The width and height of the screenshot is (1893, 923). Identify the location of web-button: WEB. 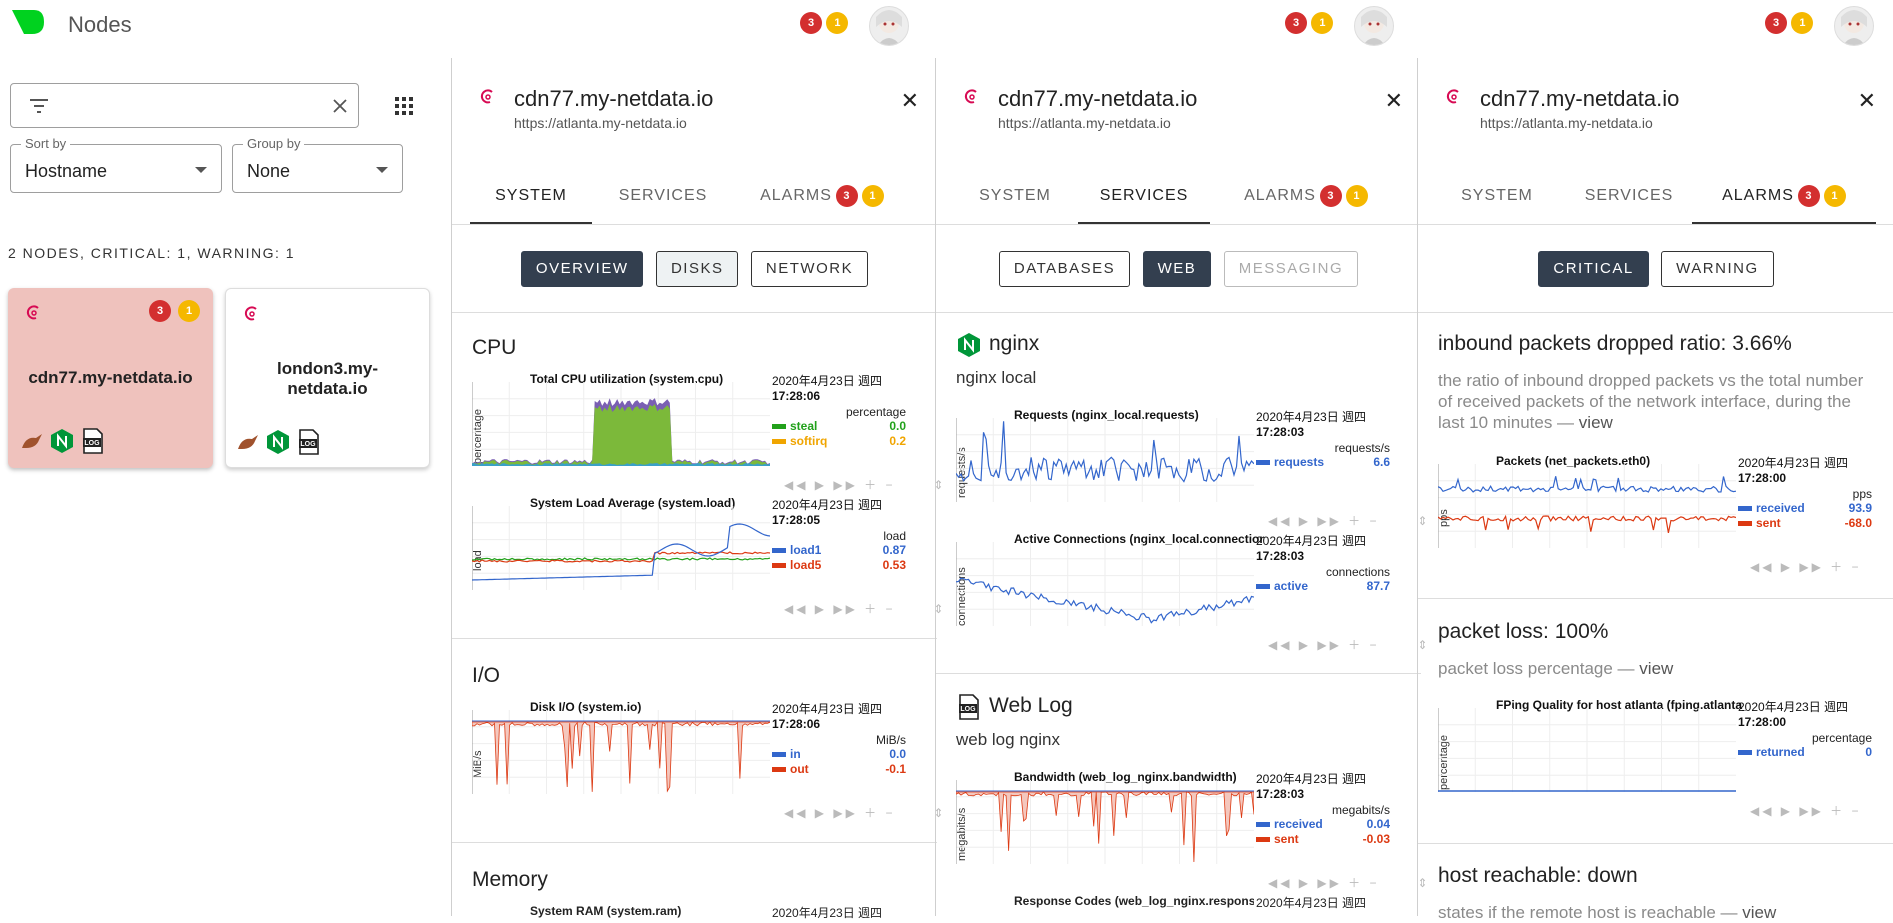
(1177, 269).